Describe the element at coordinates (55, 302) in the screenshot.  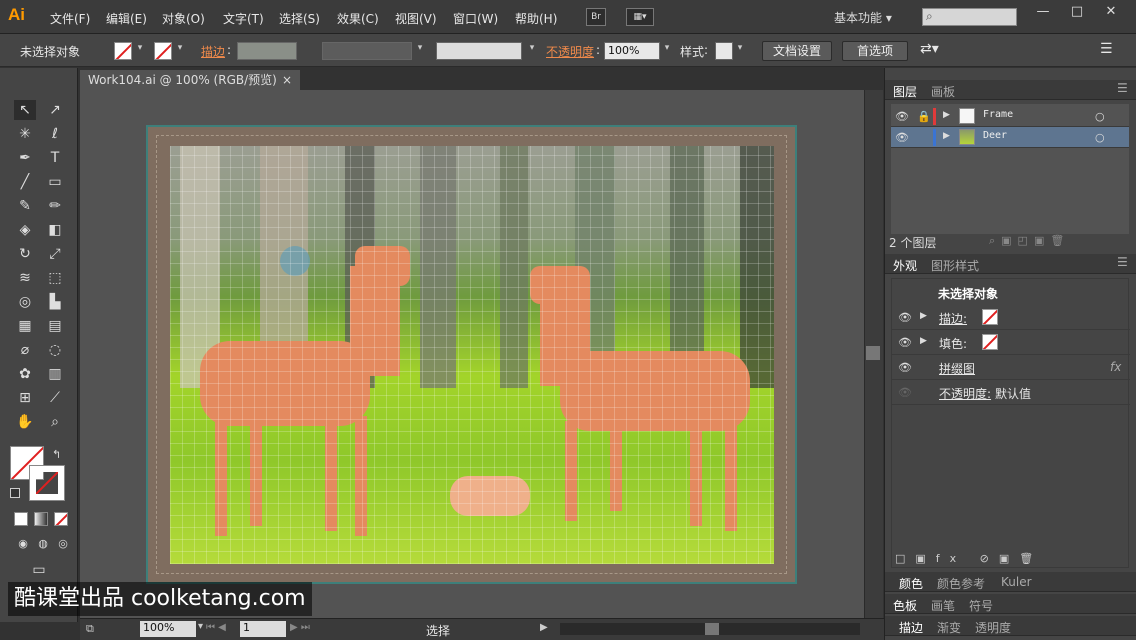
I see `perspective-grid-tool-icon: ▙` at that location.